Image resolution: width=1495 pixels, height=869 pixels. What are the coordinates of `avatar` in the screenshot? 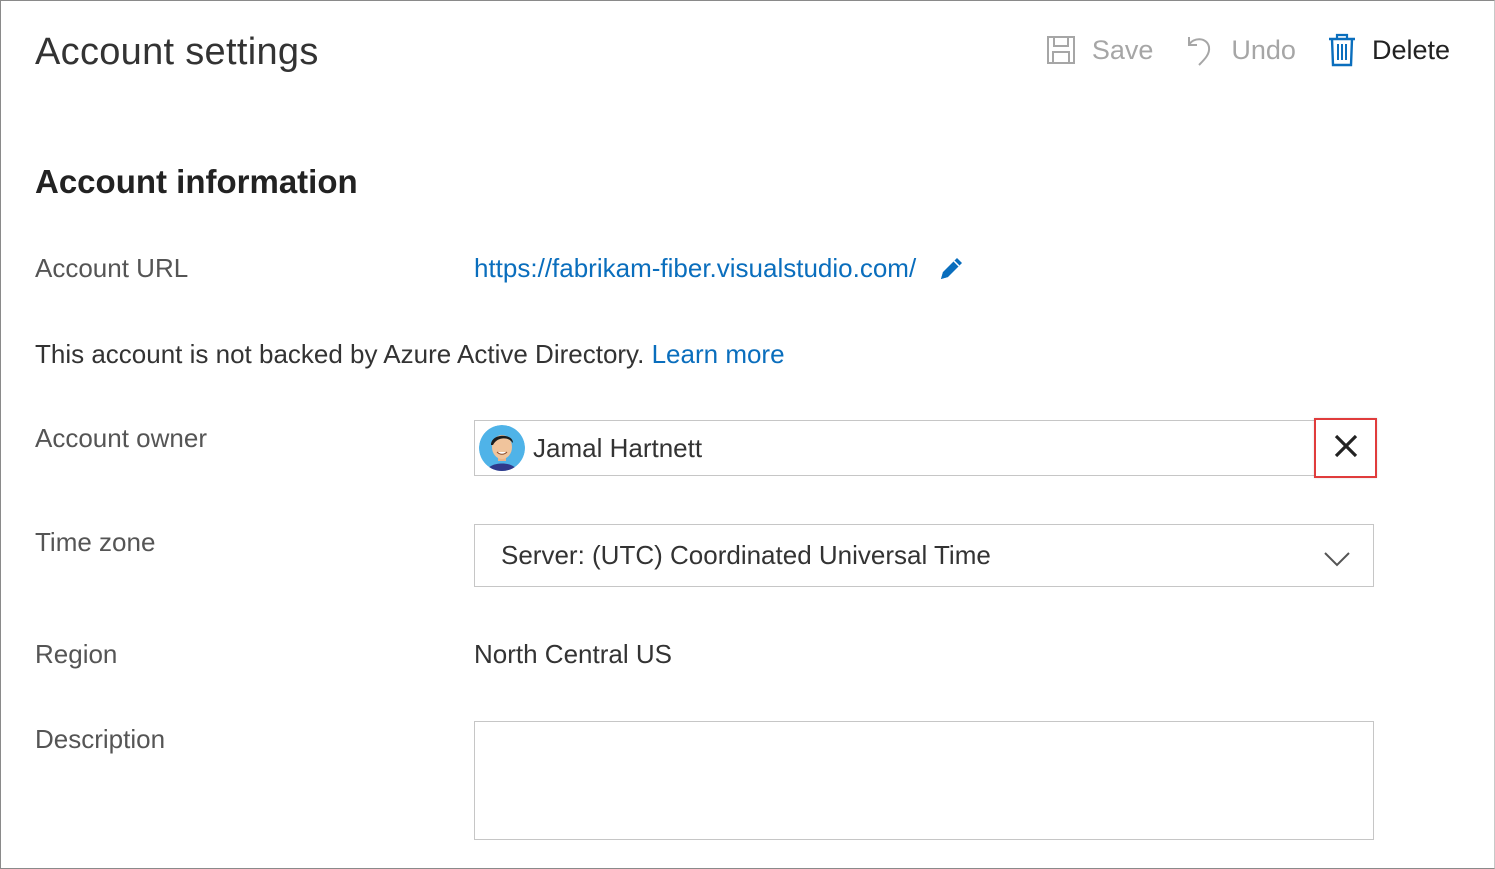 It's located at (502, 448).